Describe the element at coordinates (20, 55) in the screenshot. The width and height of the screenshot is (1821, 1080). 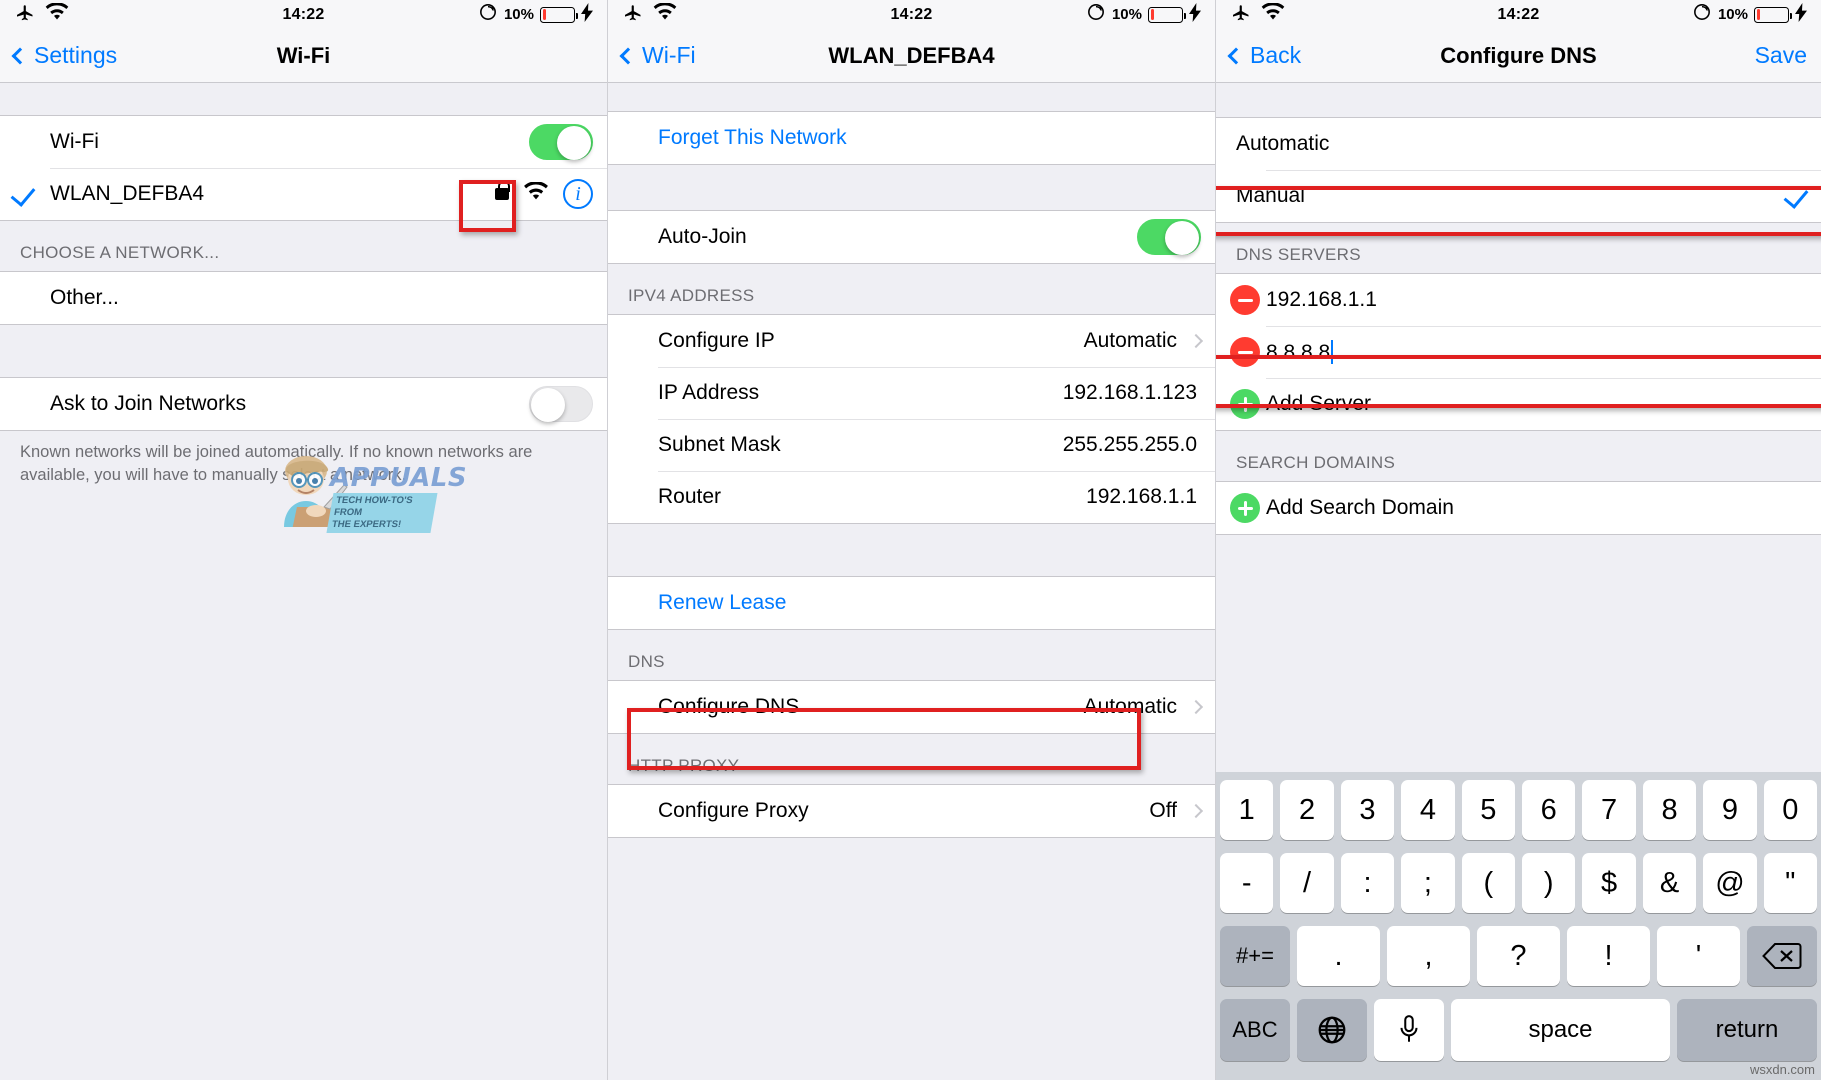
I see `chevron-left-icon` at that location.